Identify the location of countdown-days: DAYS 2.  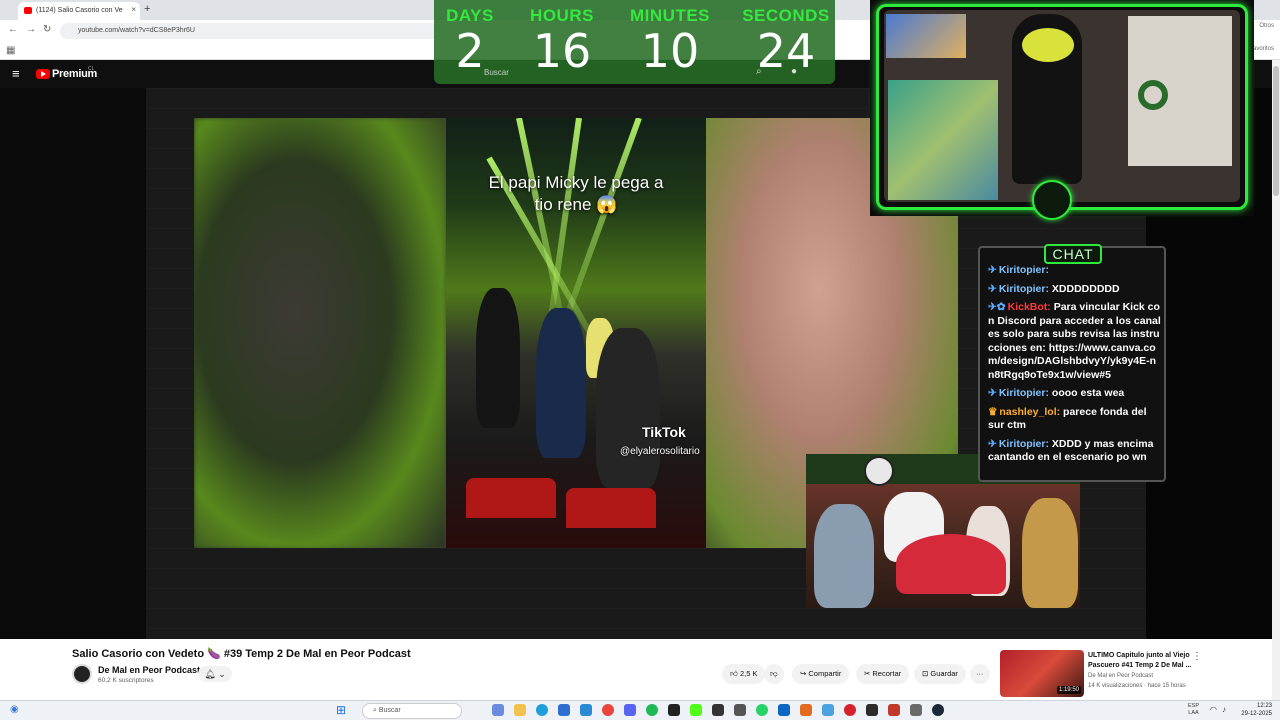
(470, 40).